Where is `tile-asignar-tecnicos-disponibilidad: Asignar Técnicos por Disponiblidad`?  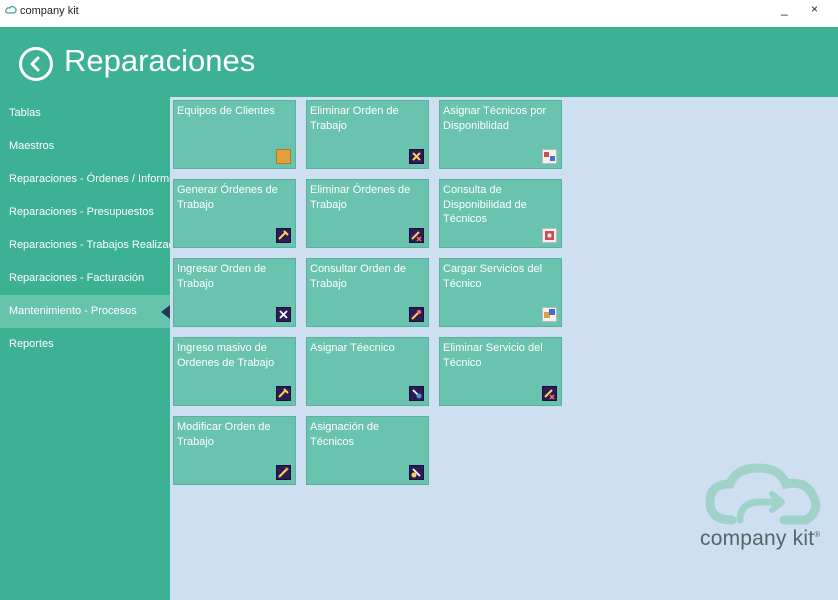 tile-asignar-tecnicos-disponibilidad: Asignar Técnicos por Disponiblidad is located at coordinates (500, 134).